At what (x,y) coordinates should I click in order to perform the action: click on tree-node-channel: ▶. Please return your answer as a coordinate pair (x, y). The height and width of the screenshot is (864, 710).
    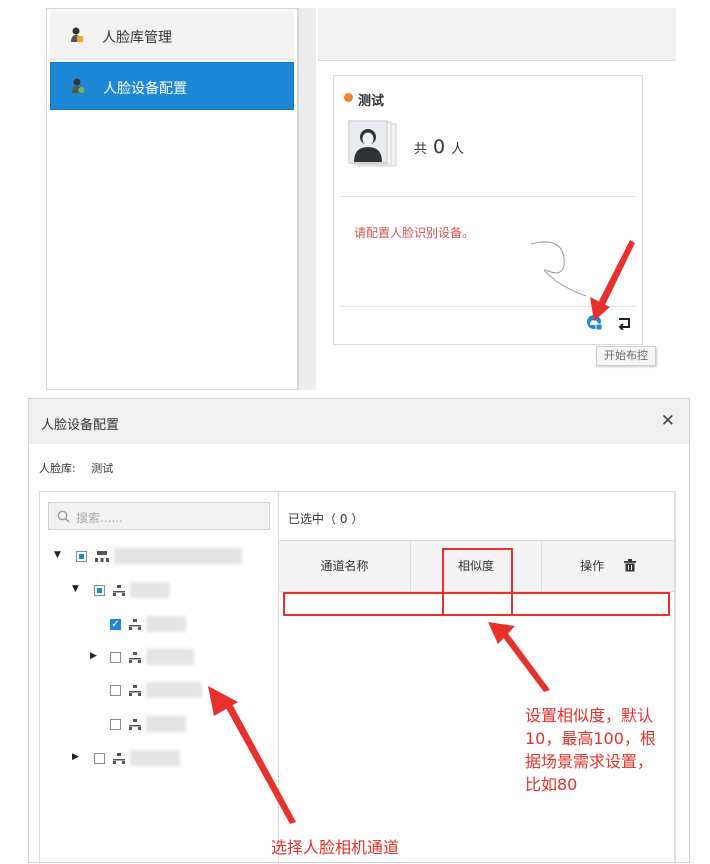
    Looking at the image, I should click on (180, 659).